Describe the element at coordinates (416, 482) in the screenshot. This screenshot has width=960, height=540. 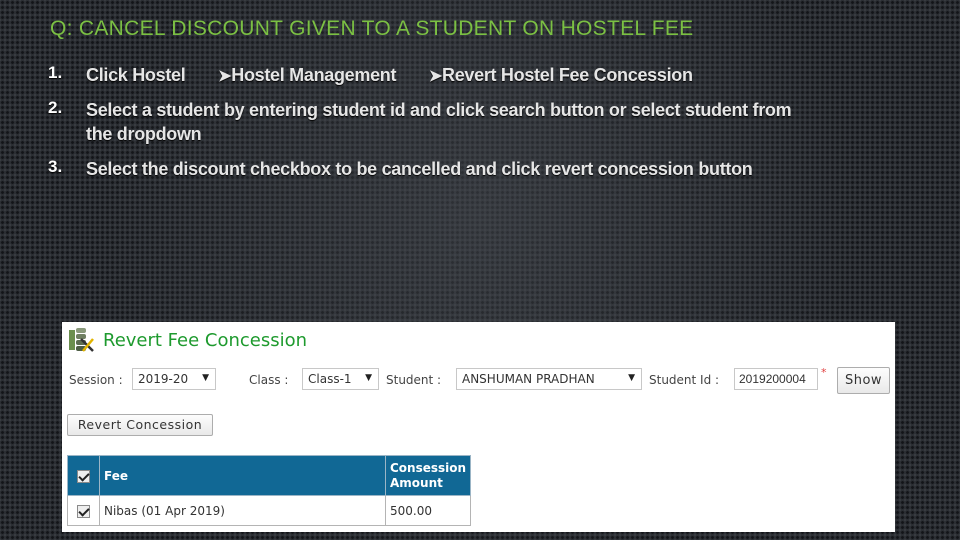
I see `amount-header-line2: Amount` at that location.